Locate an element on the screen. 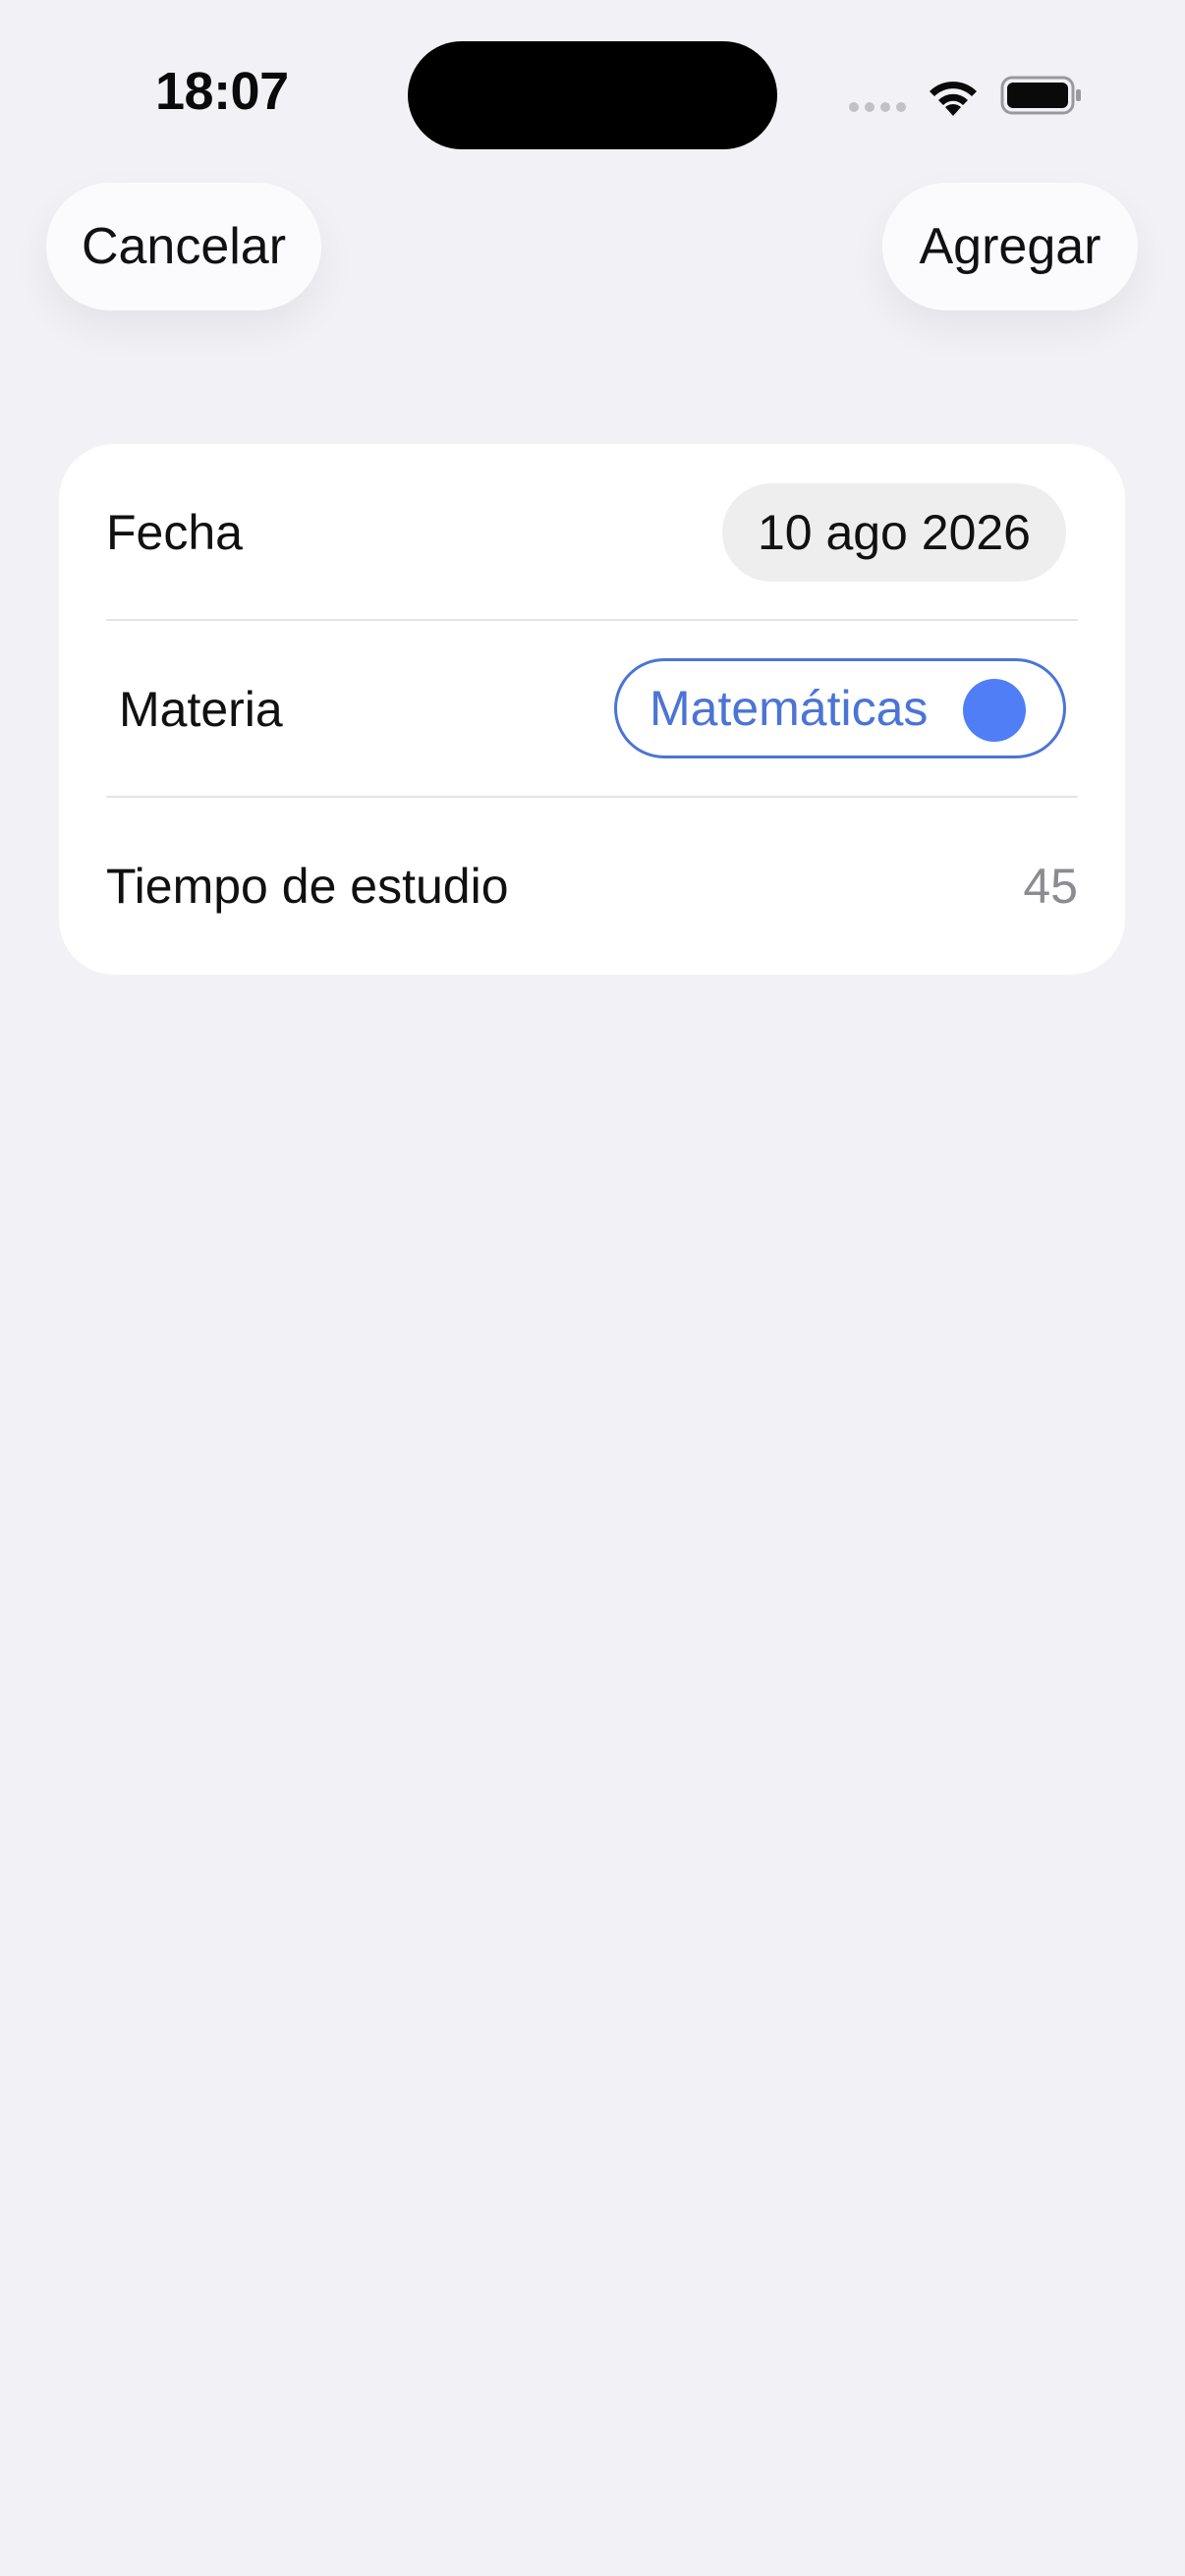 The width and height of the screenshot is (1185, 2576). dynamic-island is located at coordinates (592, 95).